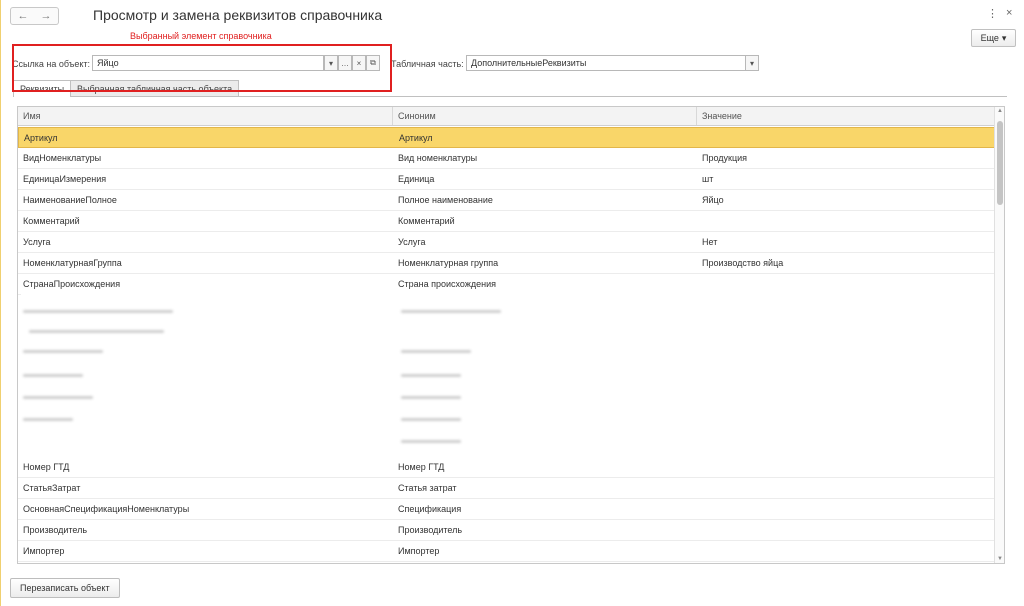 The width and height of the screenshot is (1024, 606). What do you see at coordinates (507, 551) in the screenshot?
I see `table-row: Импортер Импортер` at bounding box center [507, 551].